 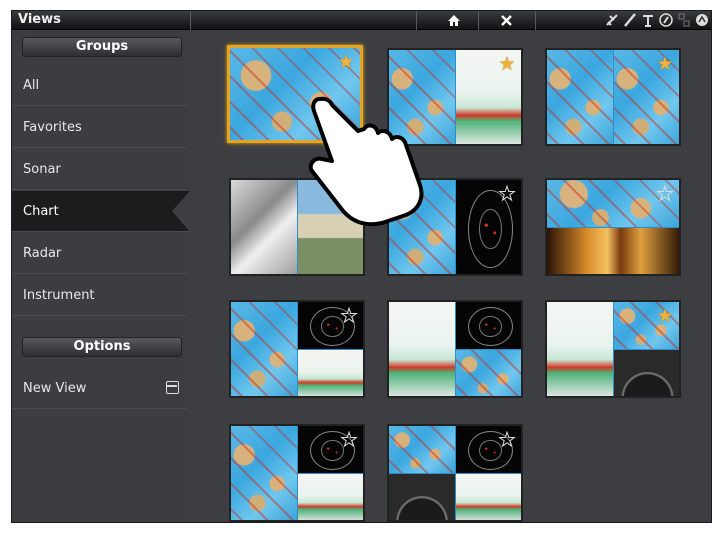 What do you see at coordinates (454, 20) in the screenshot?
I see `home-icon` at bounding box center [454, 20].